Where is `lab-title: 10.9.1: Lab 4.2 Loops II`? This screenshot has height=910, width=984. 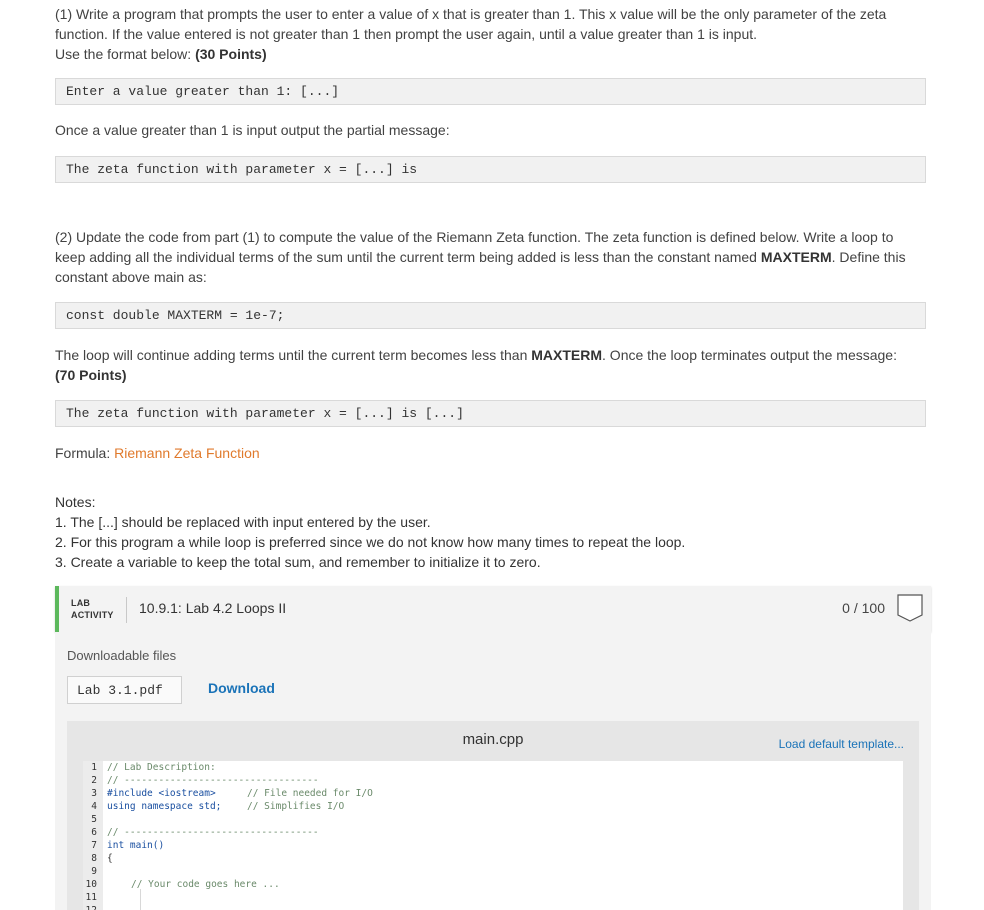 lab-title: 10.9.1: Lab 4.2 Loops II is located at coordinates (213, 608).